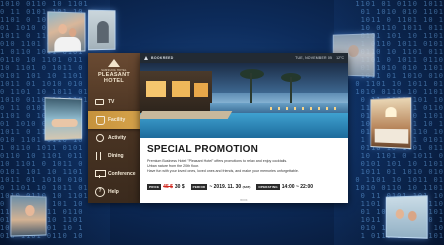 This screenshot has width=444, height=245. I want to click on period-tag: PERIOD, so click(199, 187).